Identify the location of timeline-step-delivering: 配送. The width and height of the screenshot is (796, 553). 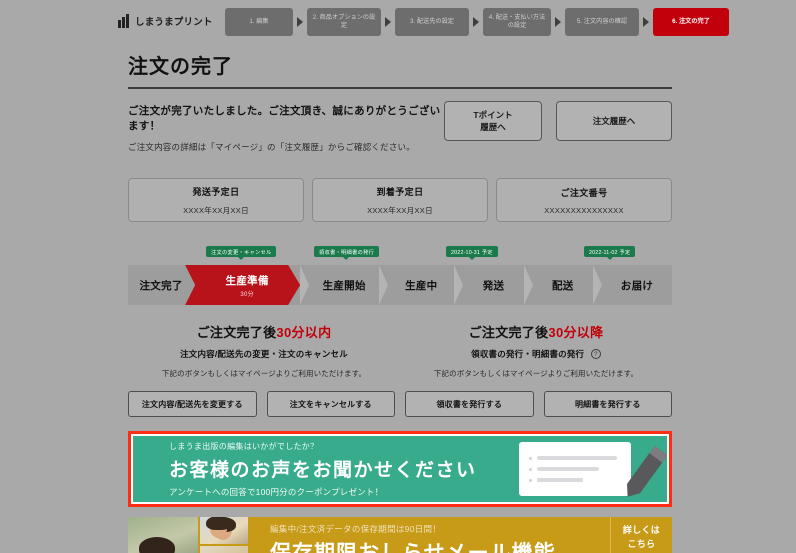
(563, 285).